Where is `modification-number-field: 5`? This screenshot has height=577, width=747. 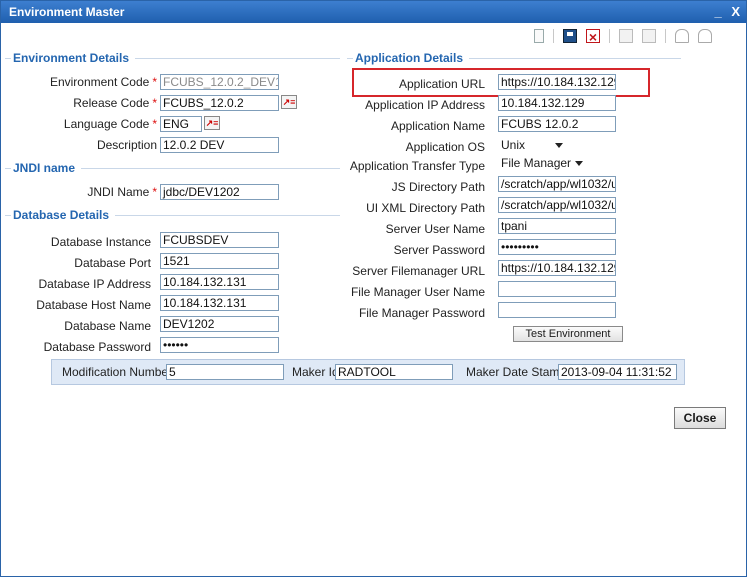
modification-number-field: 5 is located at coordinates (225, 372).